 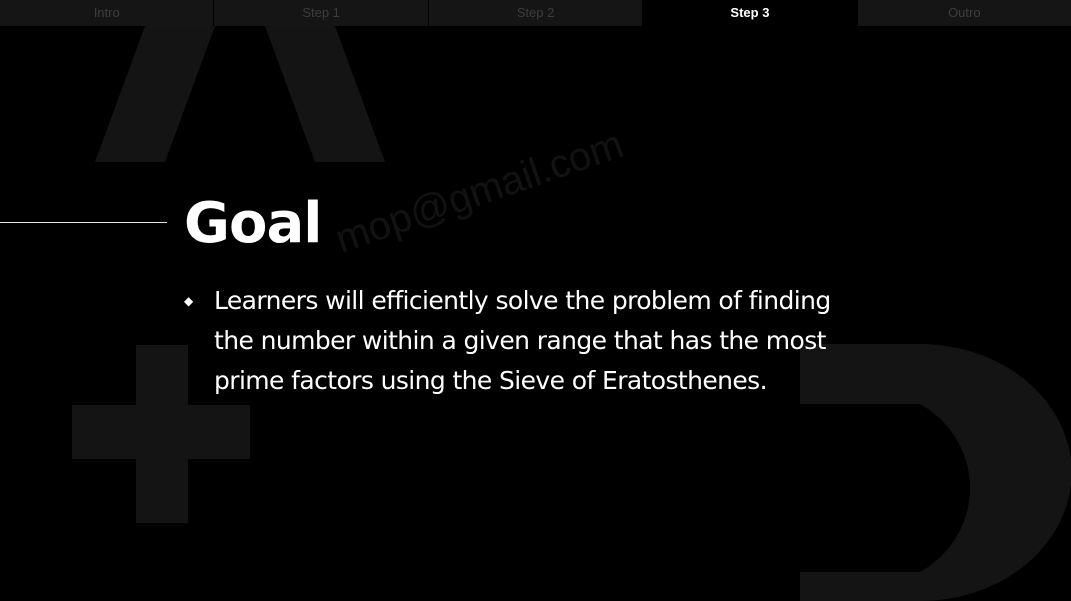 I want to click on tab-step-1: Step 1, so click(x=321, y=13).